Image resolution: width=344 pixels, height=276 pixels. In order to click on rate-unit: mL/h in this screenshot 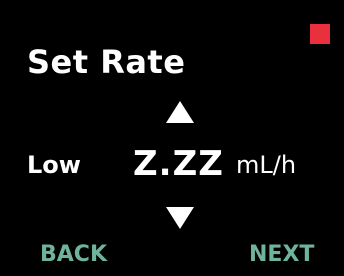, I will do `click(266, 165)`.